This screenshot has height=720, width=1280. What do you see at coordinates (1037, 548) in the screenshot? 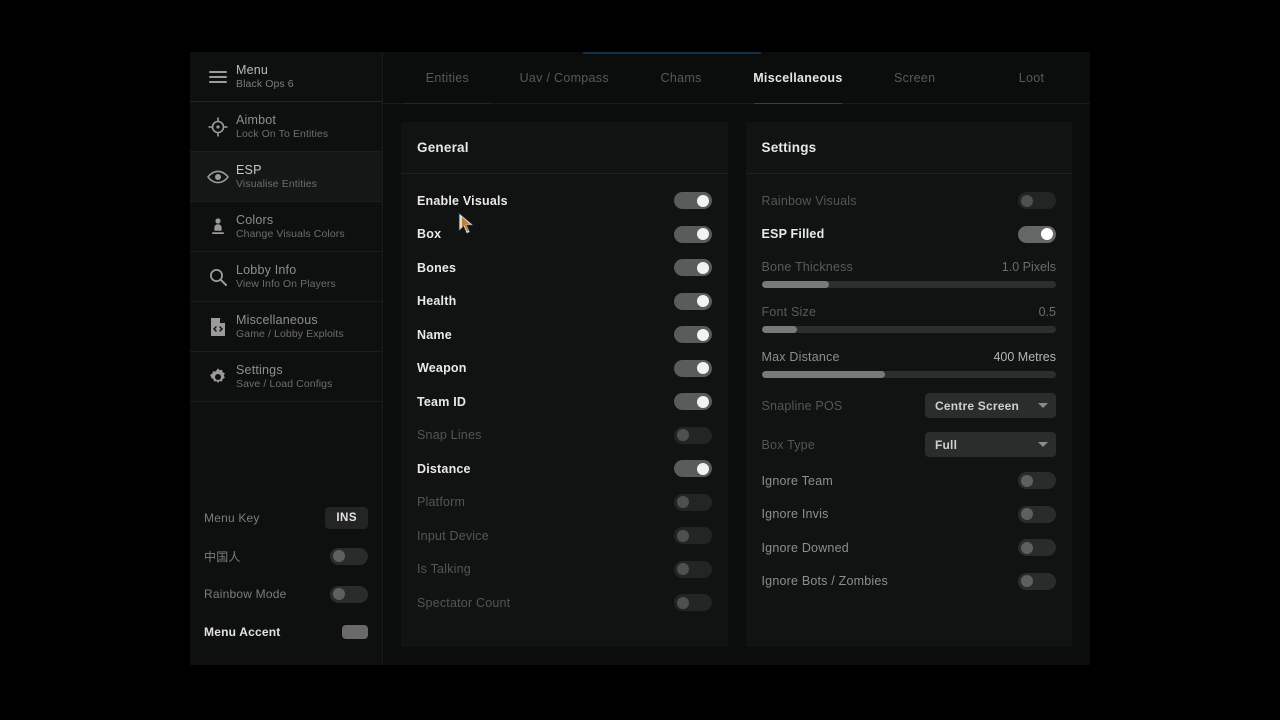
I see `ignore-downed-toggle` at bounding box center [1037, 548].